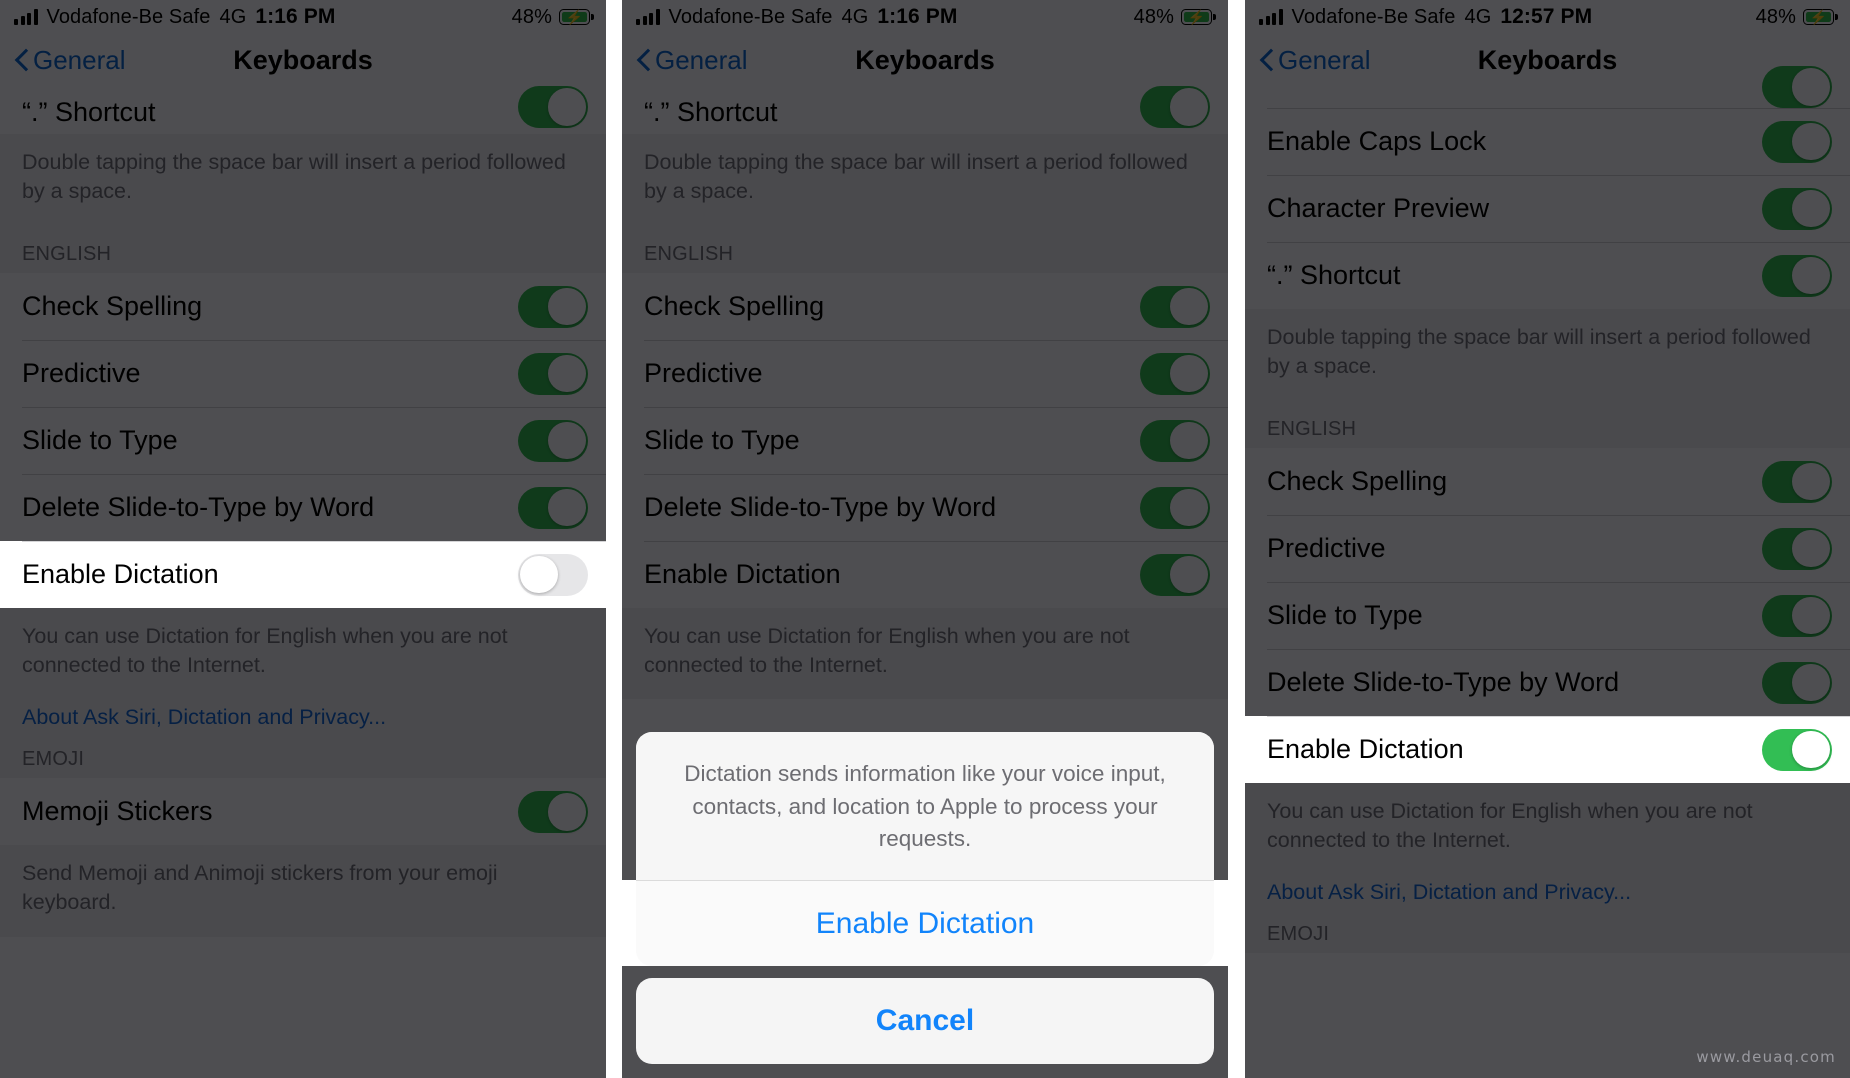 This screenshot has height=1078, width=1850. I want to click on enable-dictation-button: Enable Dictation, so click(925, 923).